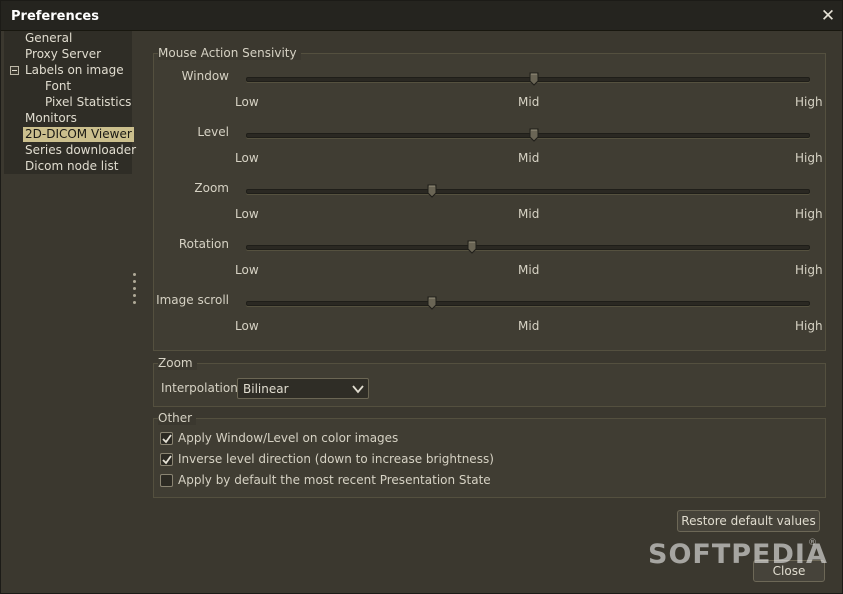 The width and height of the screenshot is (843, 594). What do you see at coordinates (80, 150) in the screenshot?
I see `tree-item-series-downloader: Series downloader` at bounding box center [80, 150].